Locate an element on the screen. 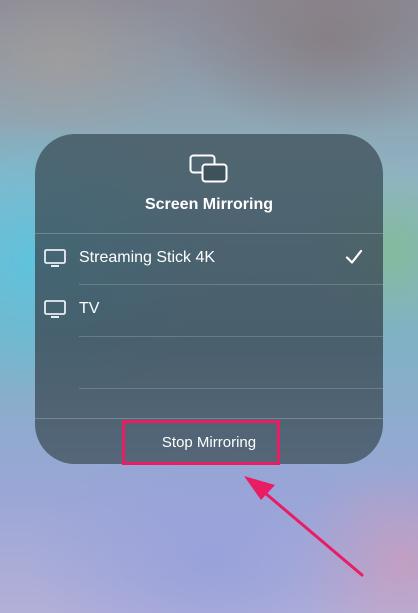  device-label: TV is located at coordinates (89, 308).